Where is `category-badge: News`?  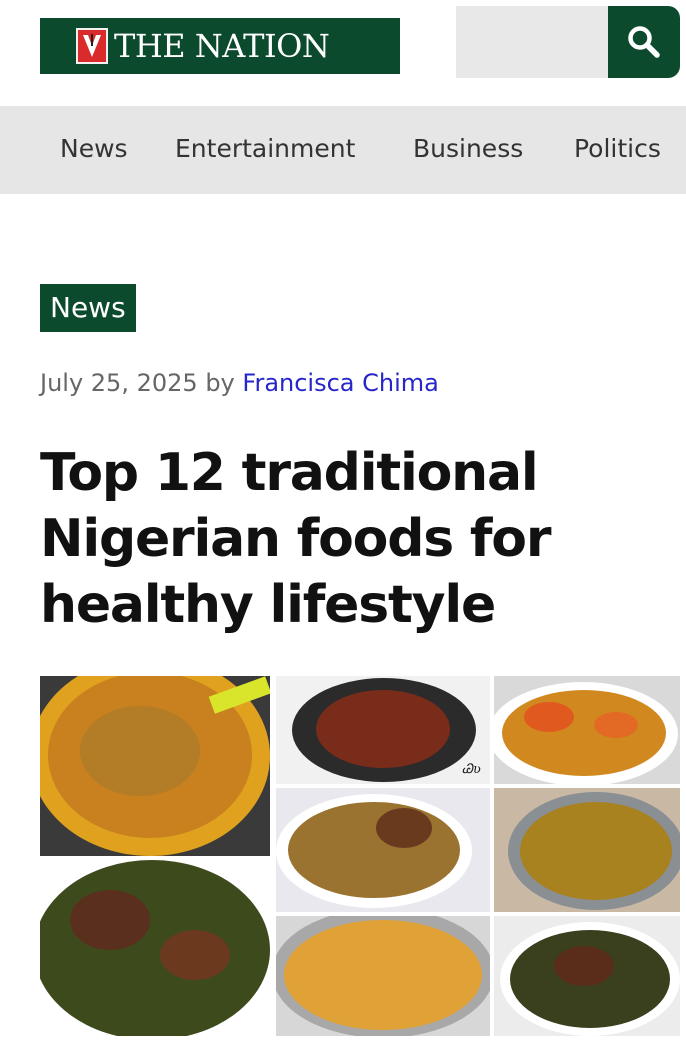
category-badge: News is located at coordinates (88, 308).